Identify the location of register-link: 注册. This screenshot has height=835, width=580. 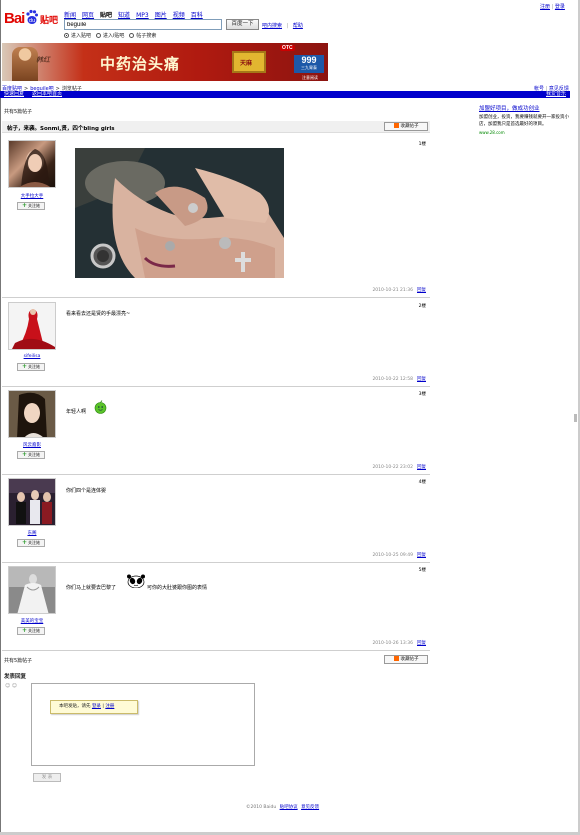
(545, 7).